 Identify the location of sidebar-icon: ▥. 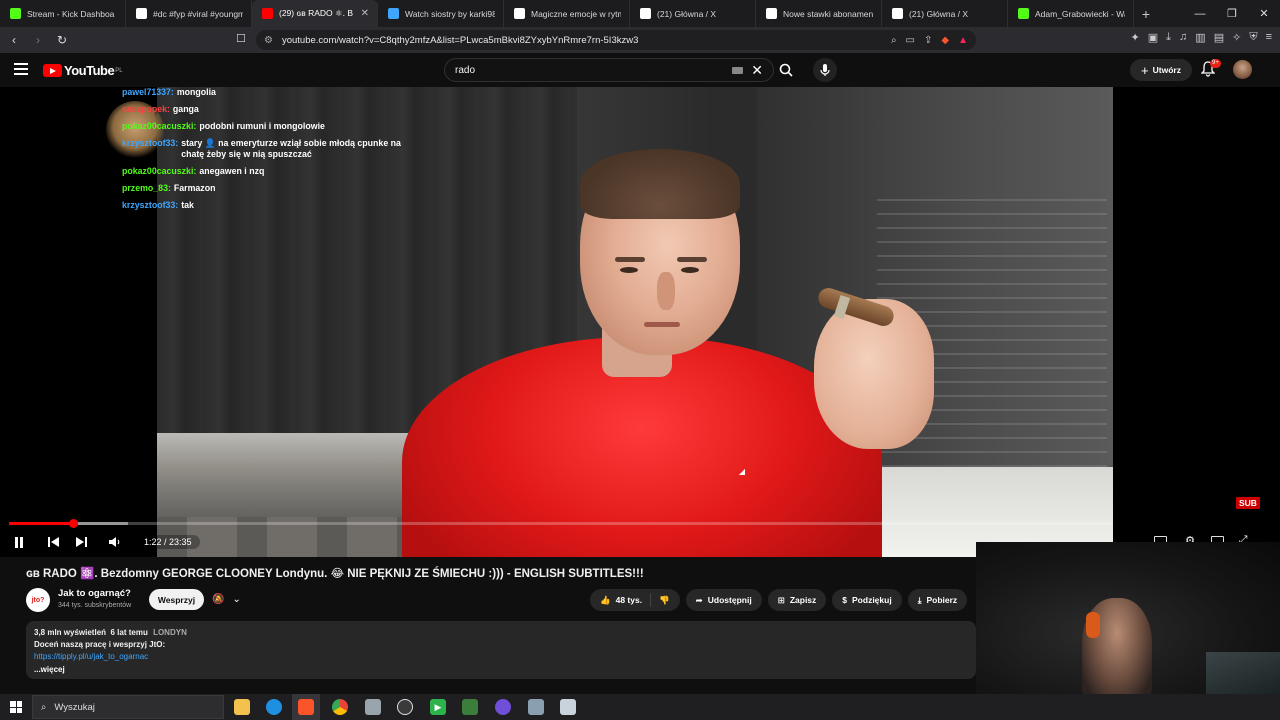
(1200, 37).